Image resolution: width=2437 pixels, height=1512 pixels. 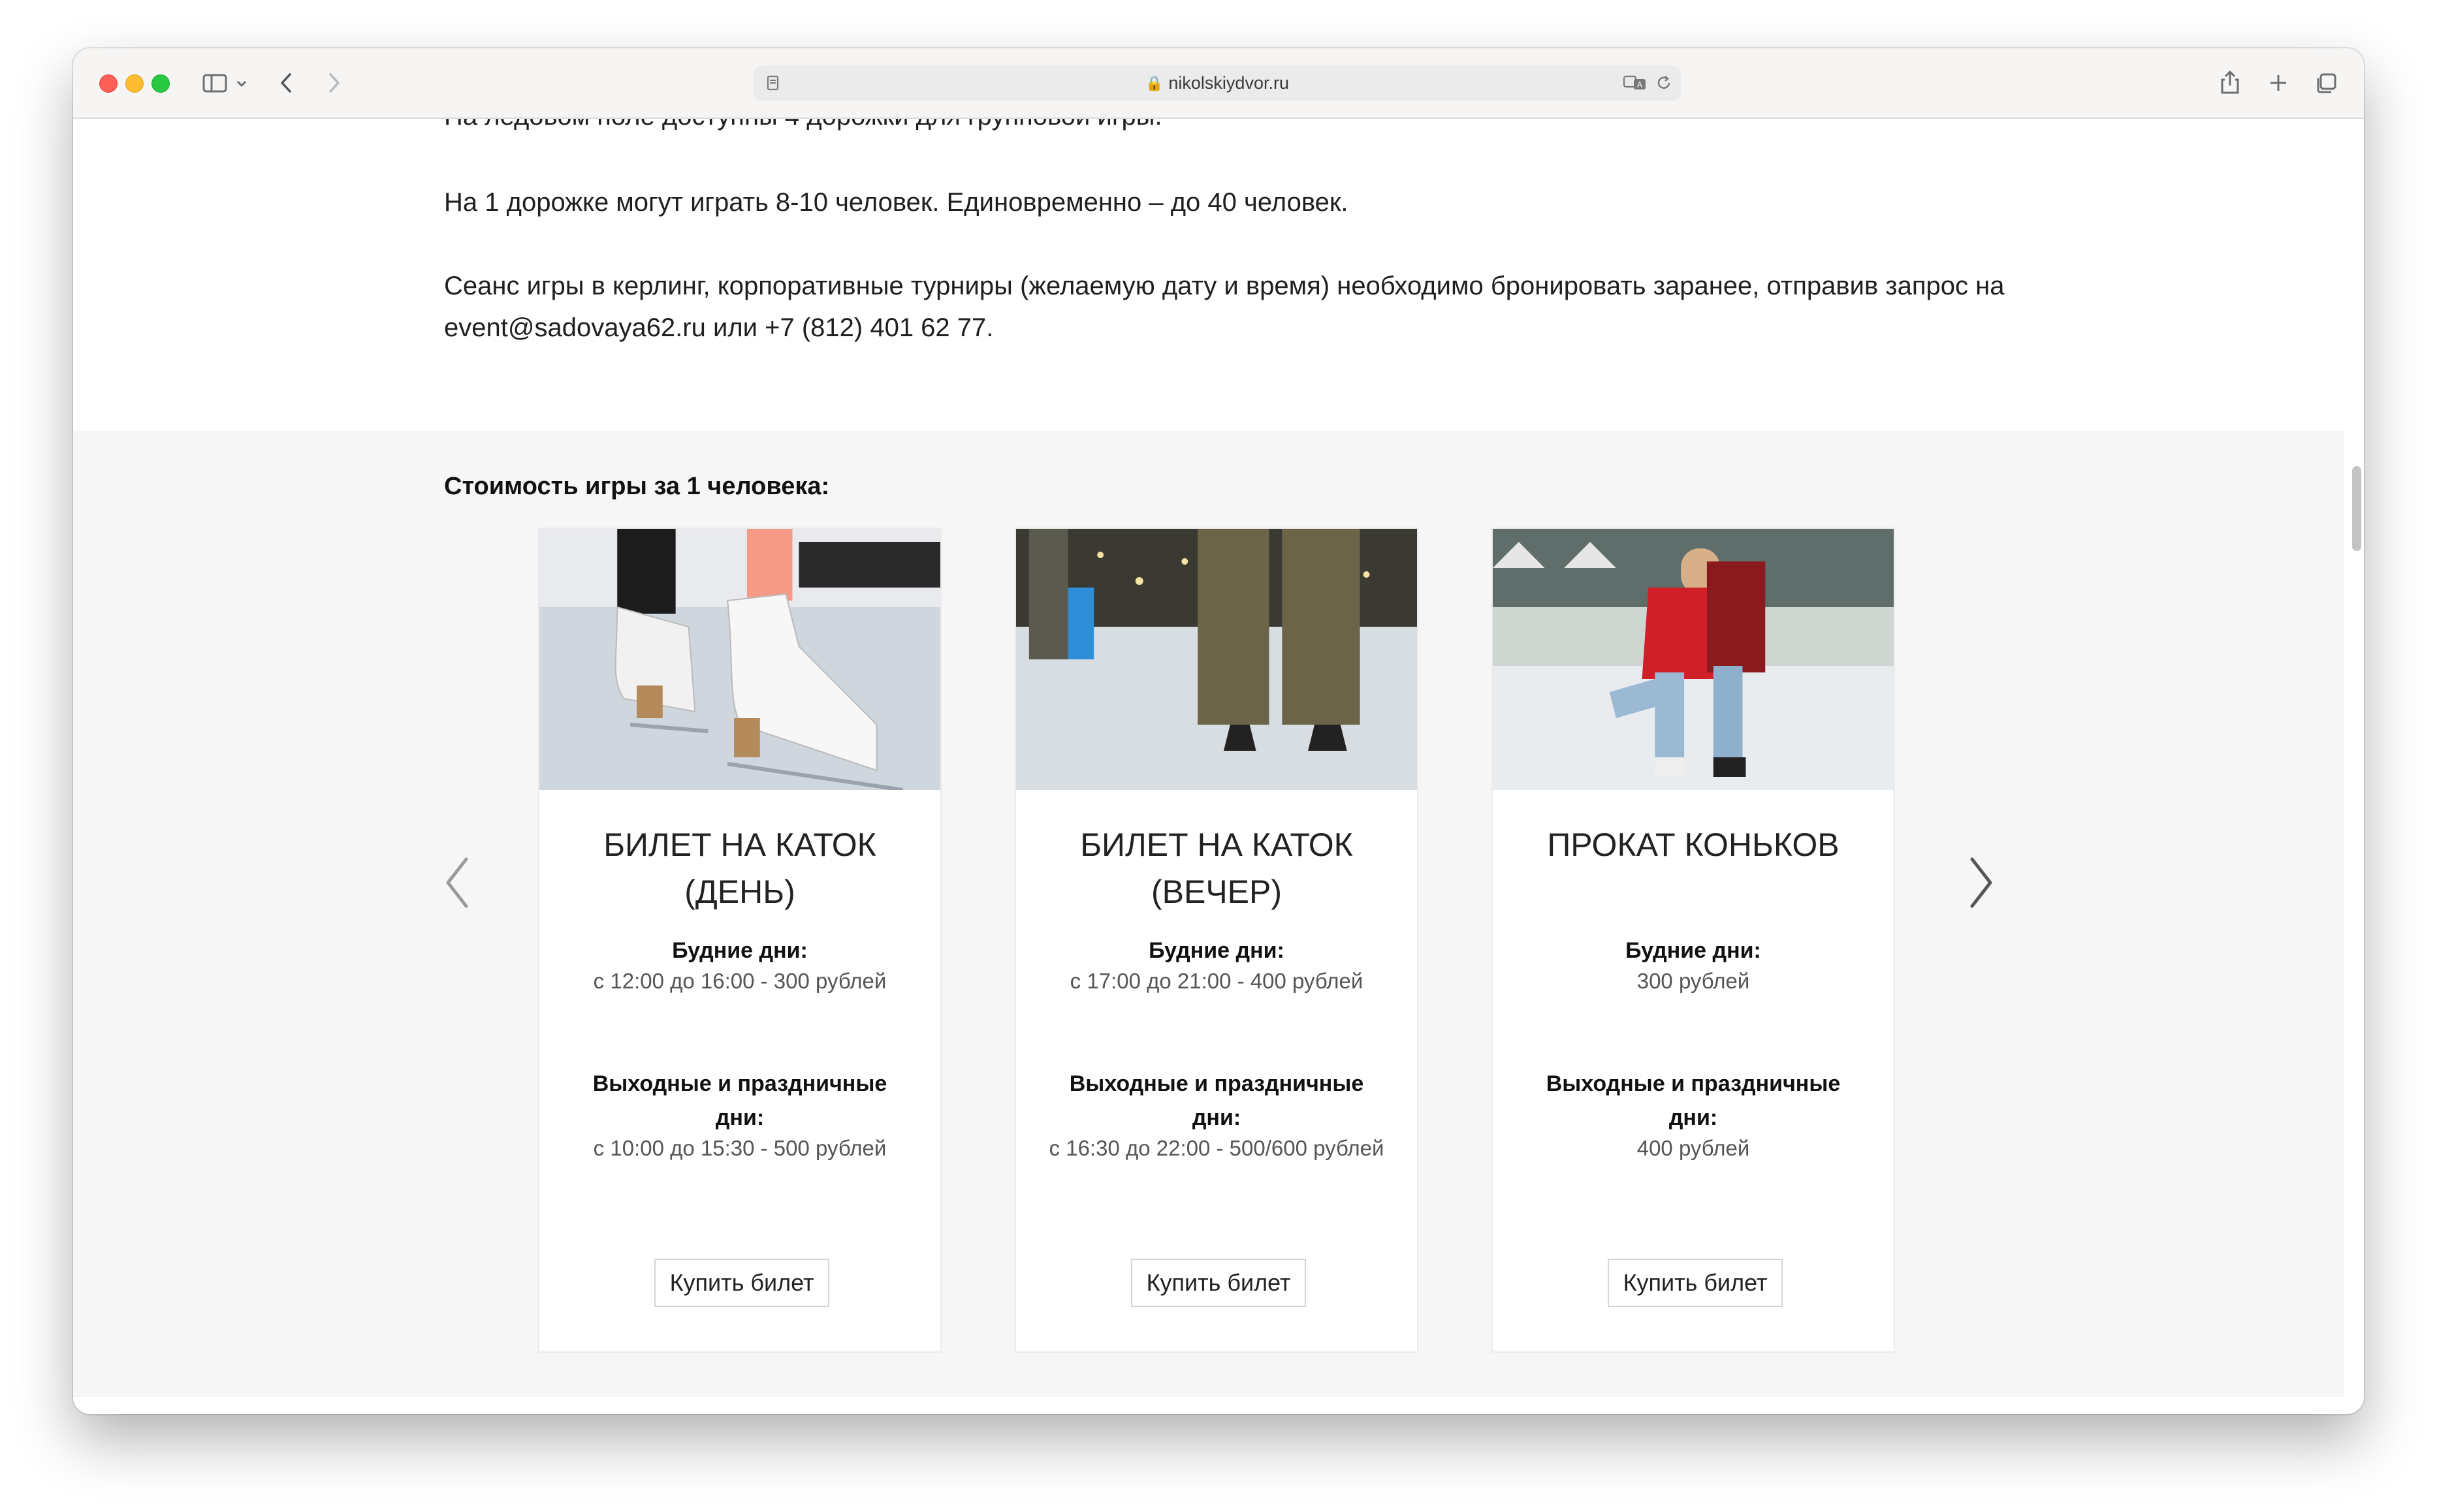 What do you see at coordinates (1217, 981) in the screenshot?
I see `weekday-value: с 17:00 до 21:00 - 400 рублей` at bounding box center [1217, 981].